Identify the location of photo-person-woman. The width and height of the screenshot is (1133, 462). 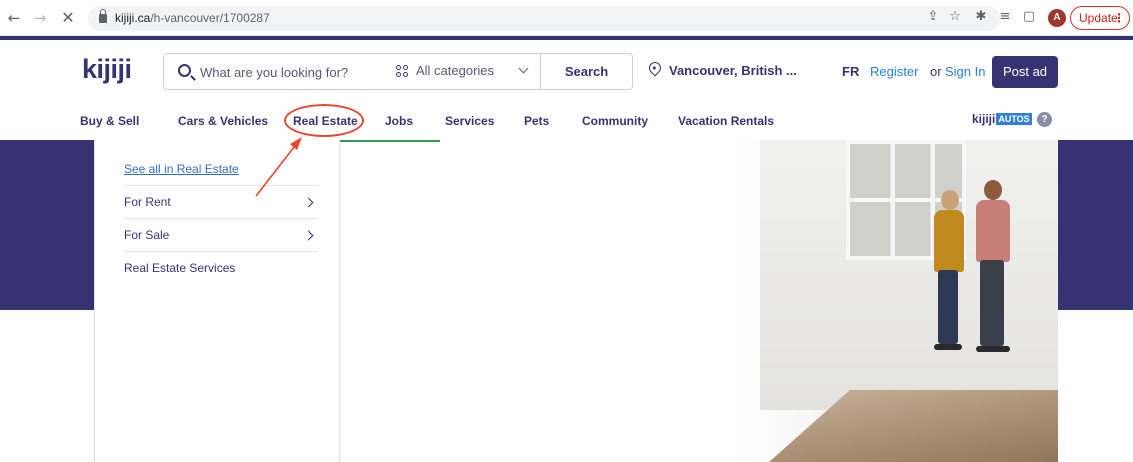
(950, 270).